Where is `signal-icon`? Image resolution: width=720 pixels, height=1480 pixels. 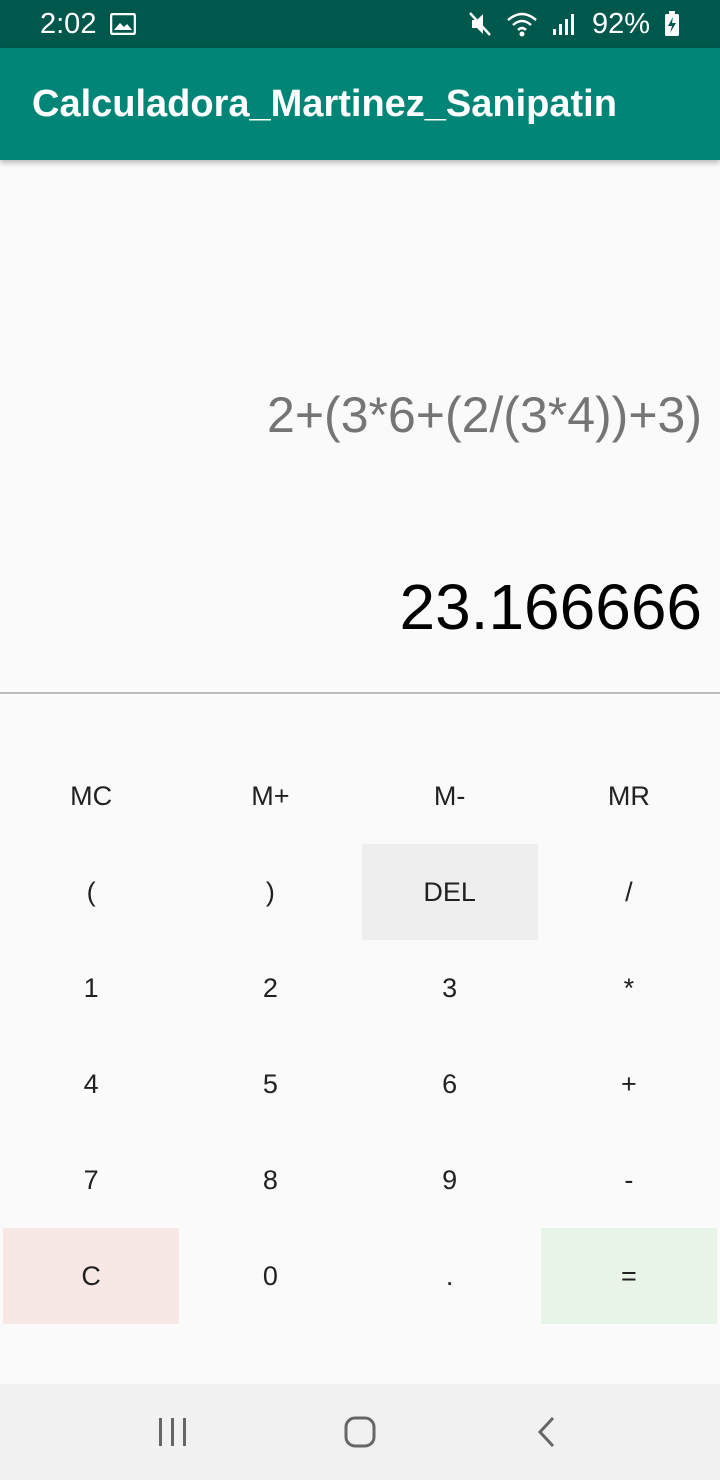
signal-icon is located at coordinates (565, 24).